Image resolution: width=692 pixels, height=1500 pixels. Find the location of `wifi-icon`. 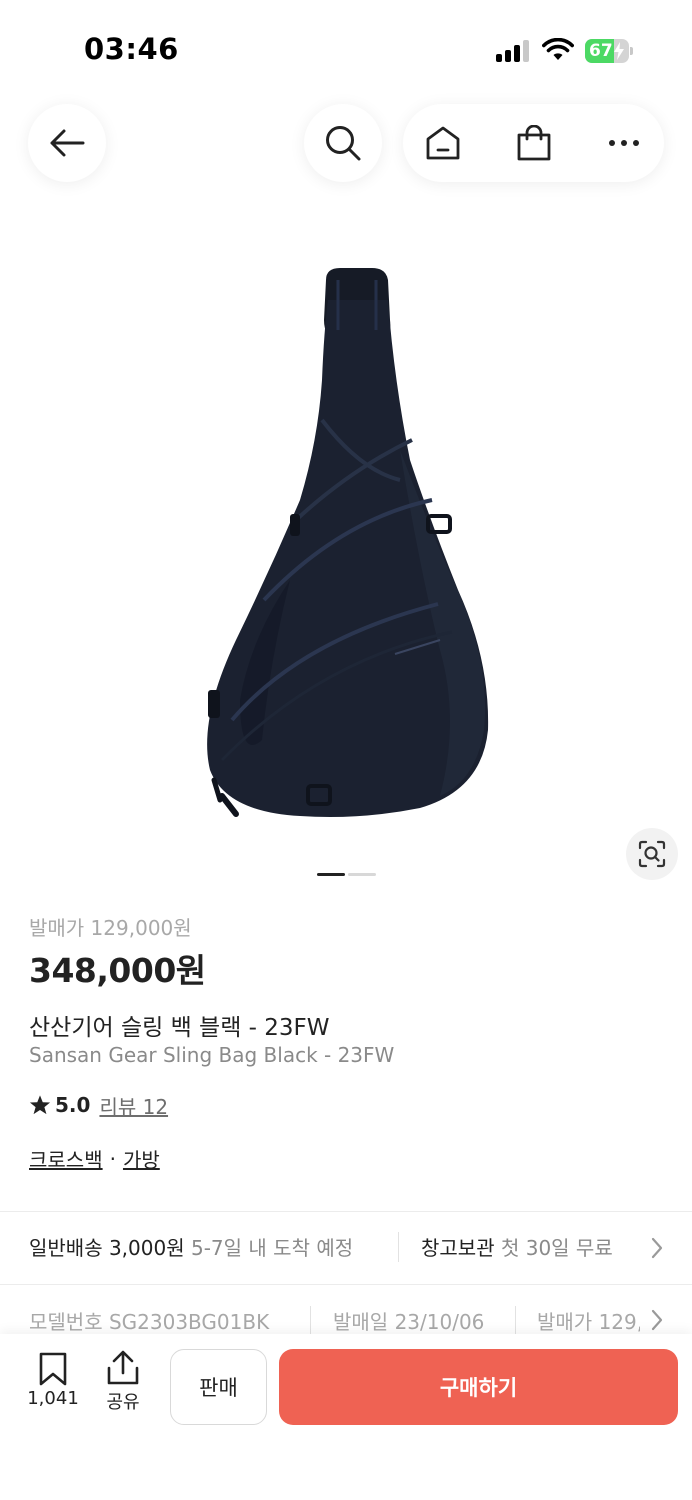

wifi-icon is located at coordinates (558, 49).